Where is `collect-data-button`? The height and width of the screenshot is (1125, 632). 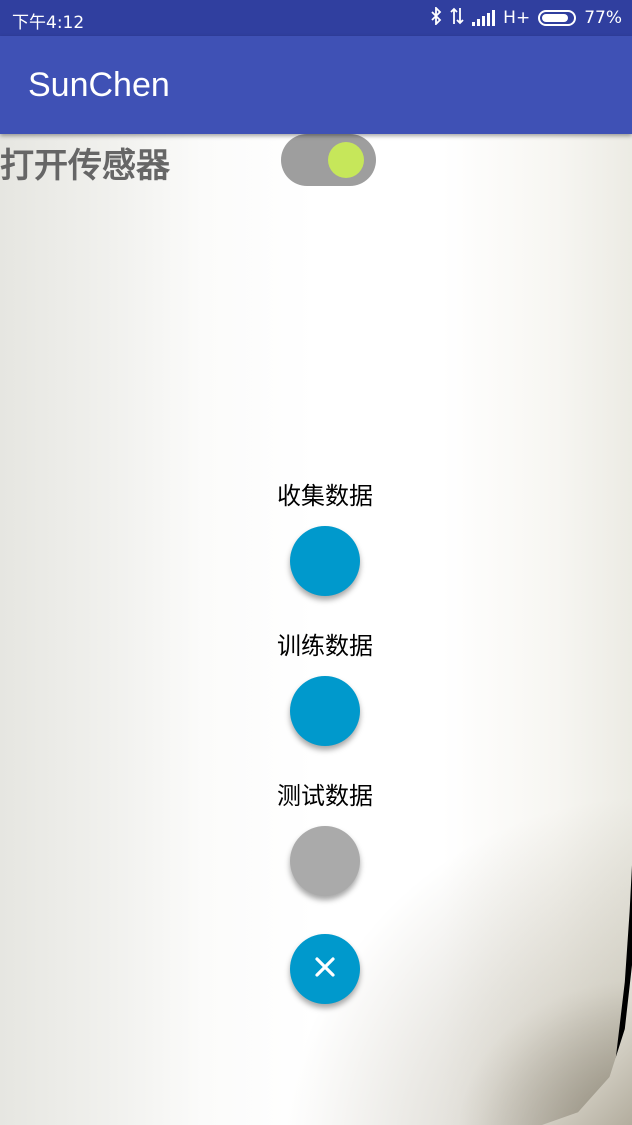 collect-data-button is located at coordinates (325, 561).